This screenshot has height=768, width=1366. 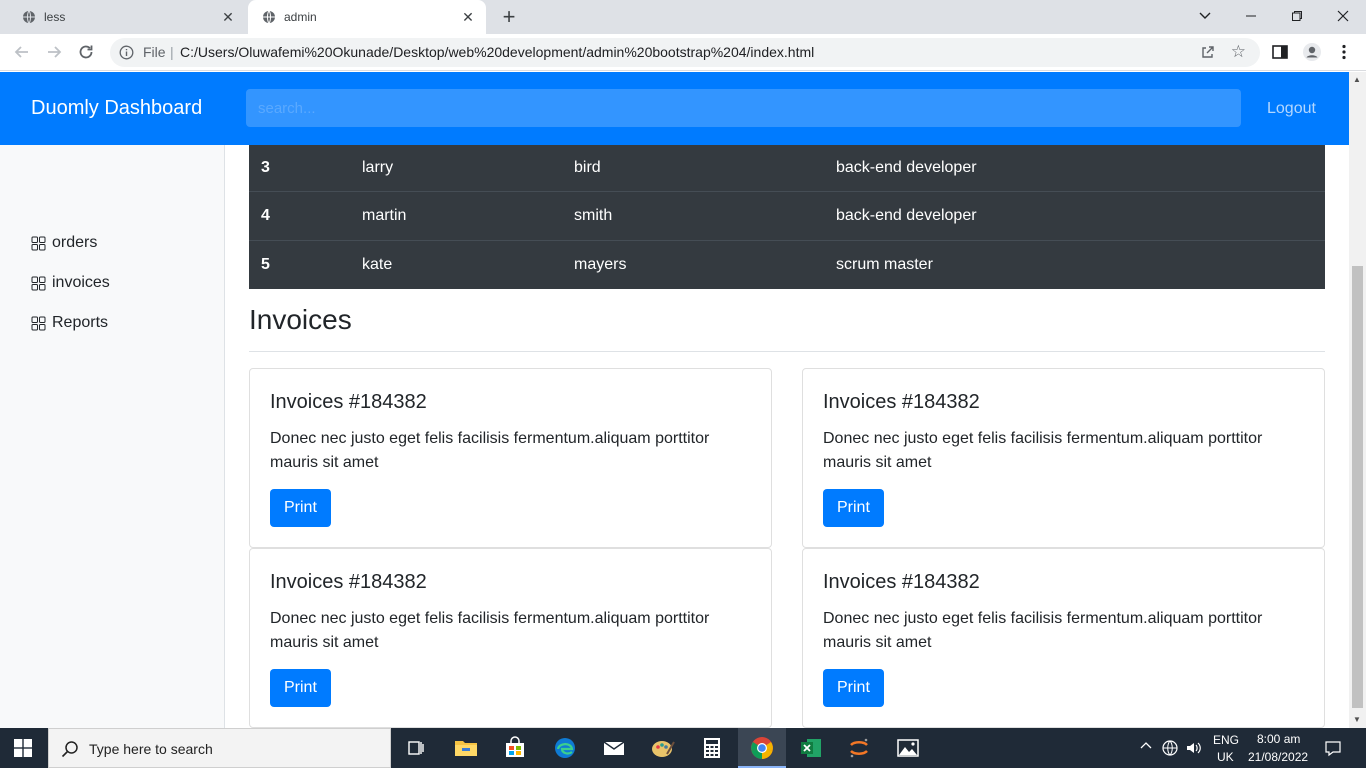 I want to click on browser-tab-less: less ✕, so click(x=127, y=17).